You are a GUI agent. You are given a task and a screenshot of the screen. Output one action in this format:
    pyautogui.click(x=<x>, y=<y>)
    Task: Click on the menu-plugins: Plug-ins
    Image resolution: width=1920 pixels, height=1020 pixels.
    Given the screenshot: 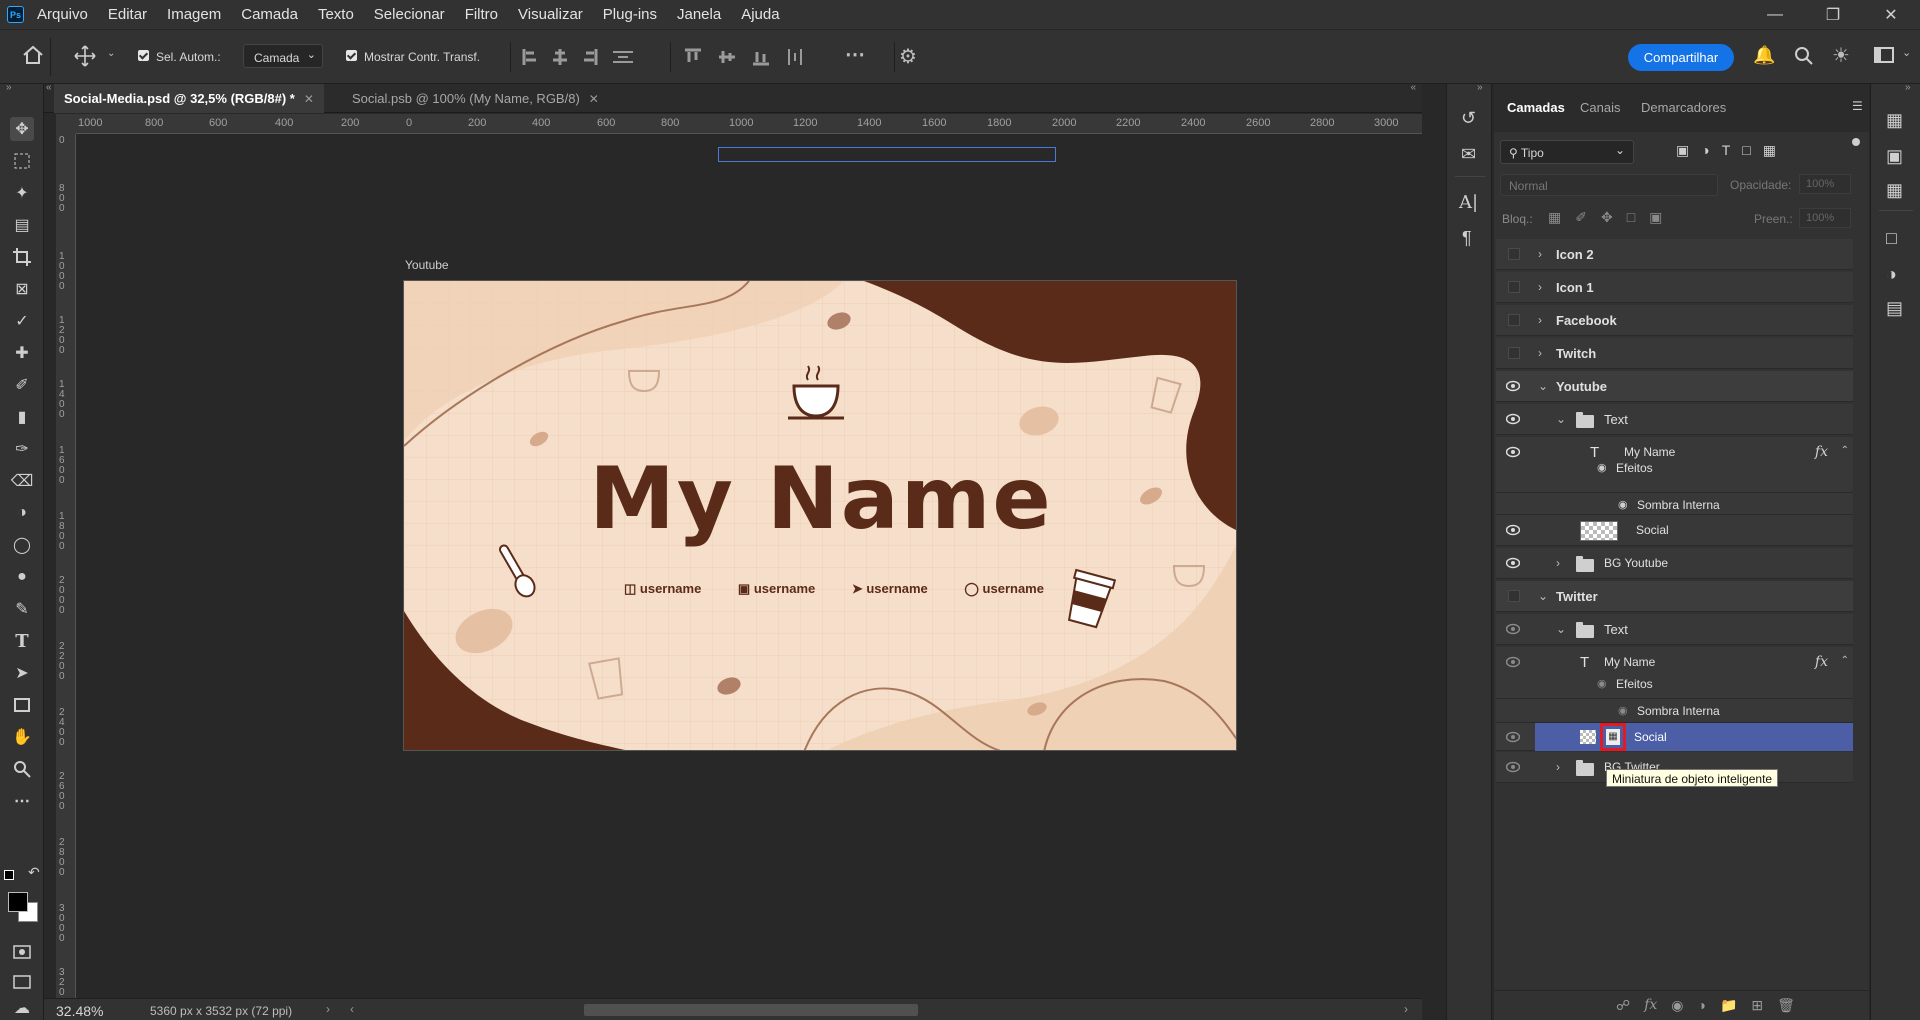 What is the action you would take?
    pyautogui.click(x=630, y=14)
    